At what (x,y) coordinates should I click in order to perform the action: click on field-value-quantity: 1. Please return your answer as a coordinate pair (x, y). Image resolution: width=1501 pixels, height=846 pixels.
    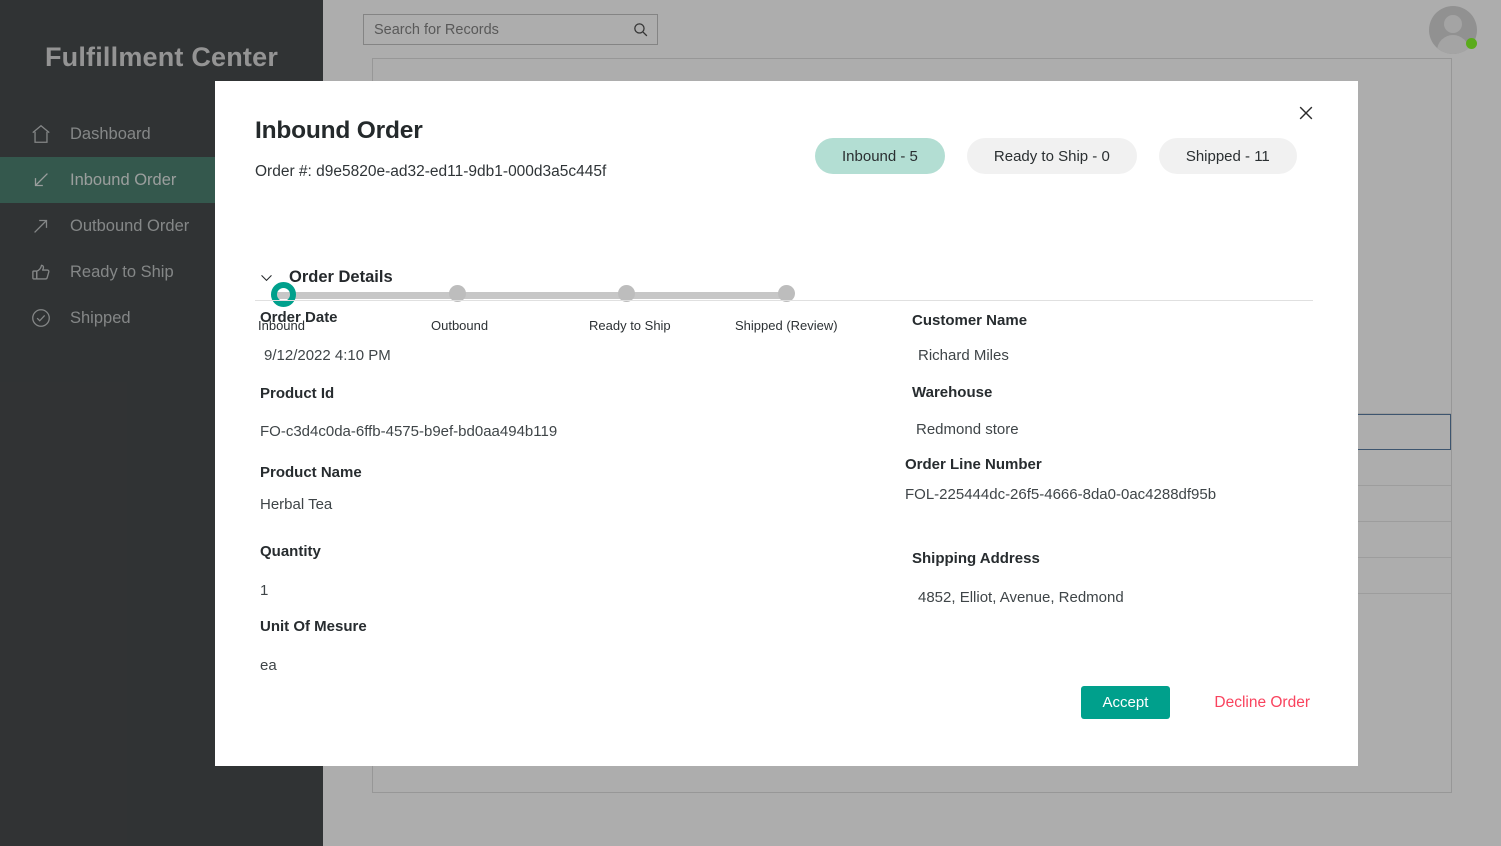
    Looking at the image, I should click on (264, 590).